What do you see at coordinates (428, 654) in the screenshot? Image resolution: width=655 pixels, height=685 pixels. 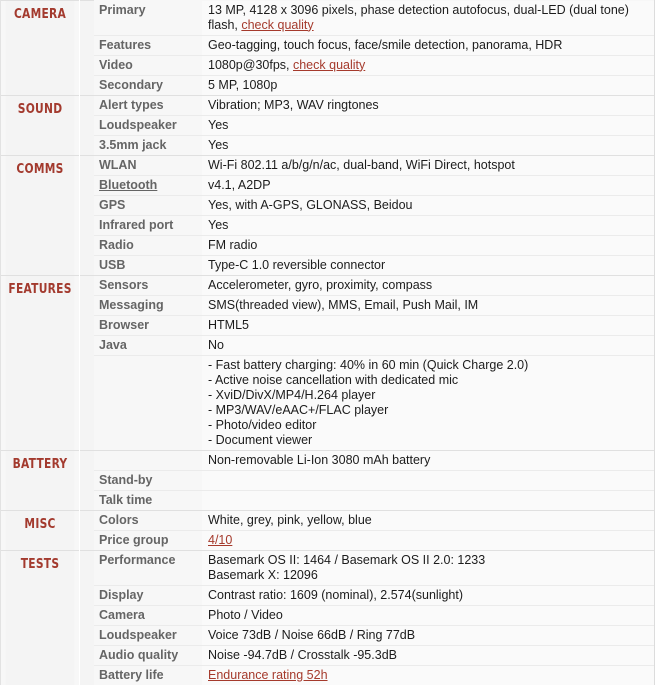 I see `spec-value: Noise -94.7dB / Crosstalk -95.3dB` at bounding box center [428, 654].